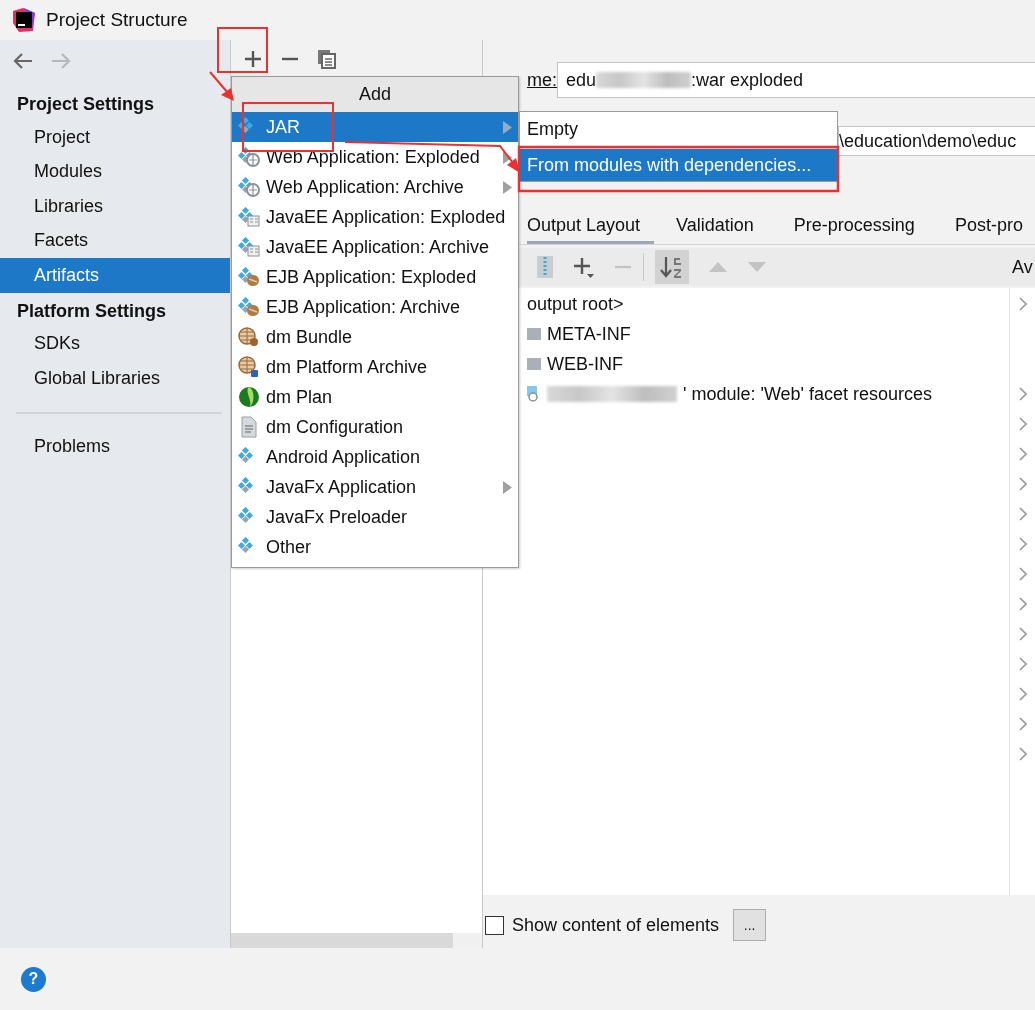 The width and height of the screenshot is (1035, 1010). What do you see at coordinates (585, 364) in the screenshot?
I see `tree-item: WEB-INF` at bounding box center [585, 364].